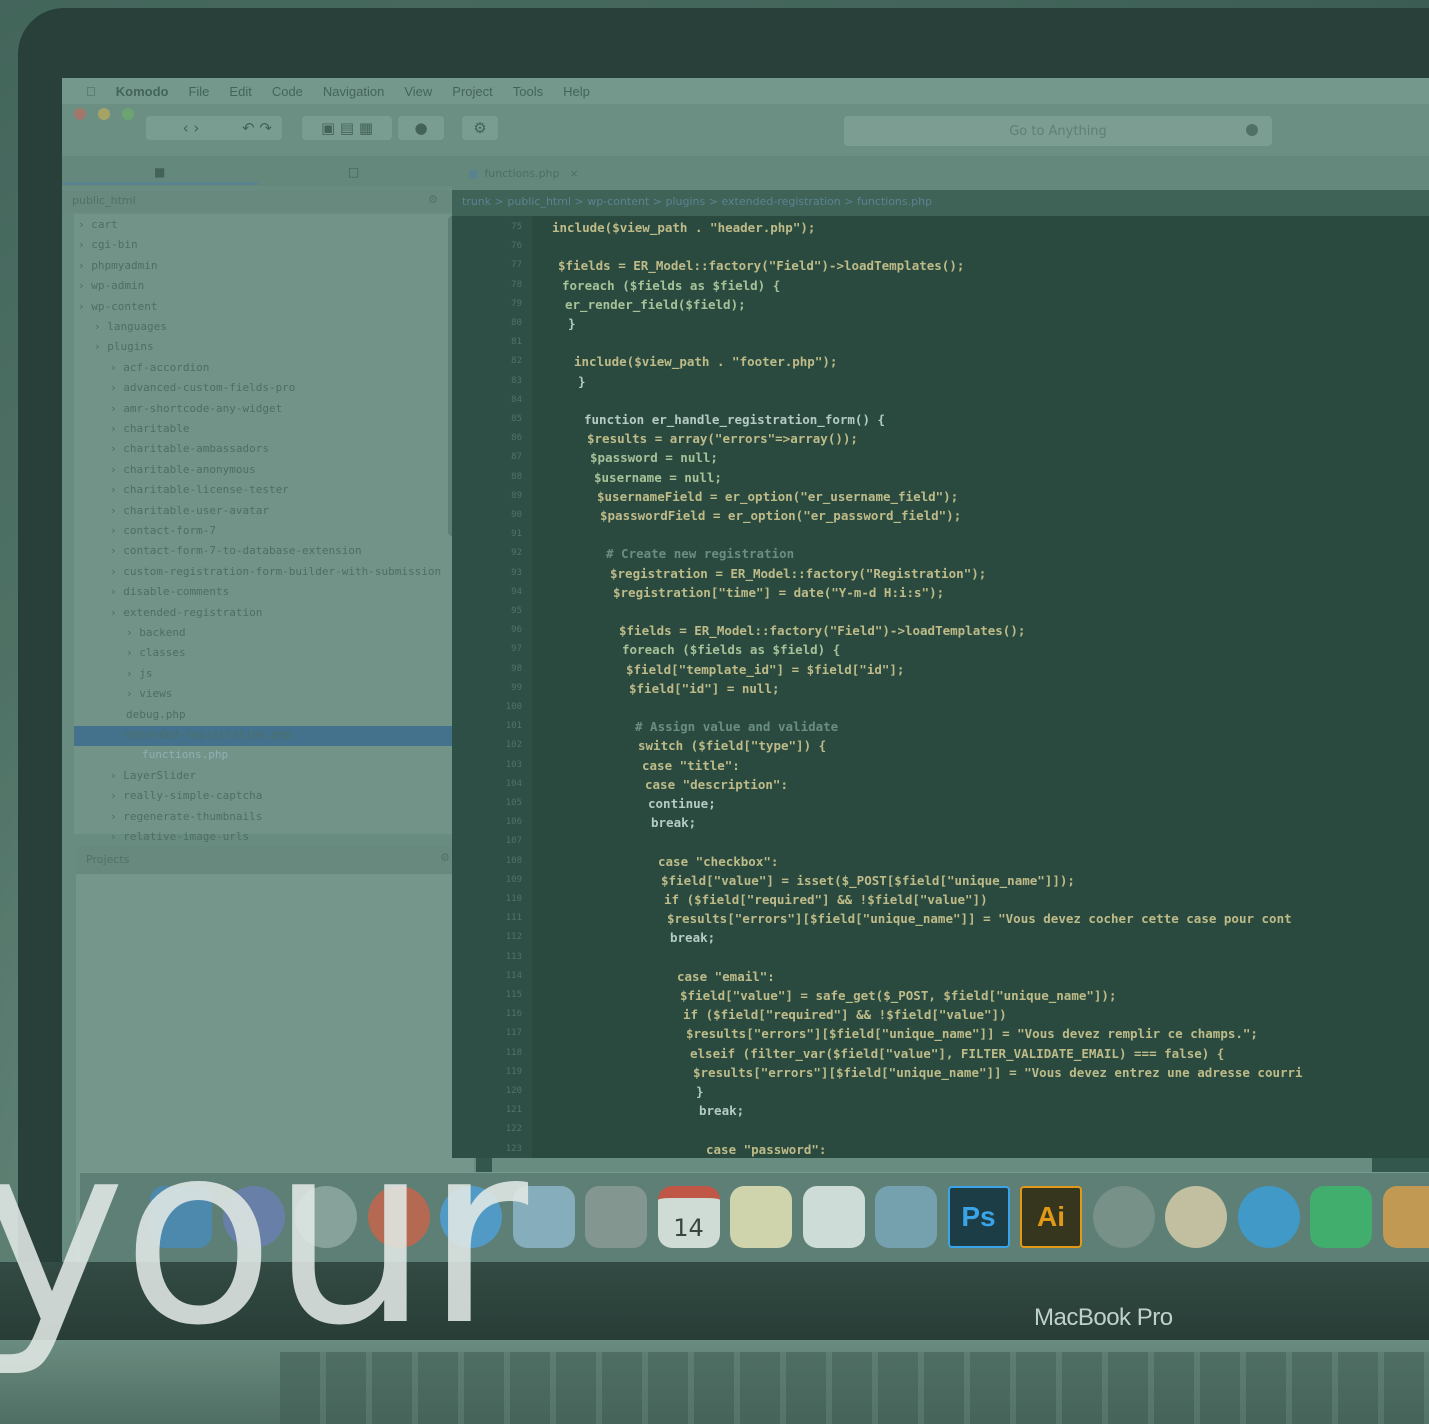 This screenshot has height=1424, width=1429. Describe the element at coordinates (513, 764) in the screenshot. I see `line-number: 103` at that location.